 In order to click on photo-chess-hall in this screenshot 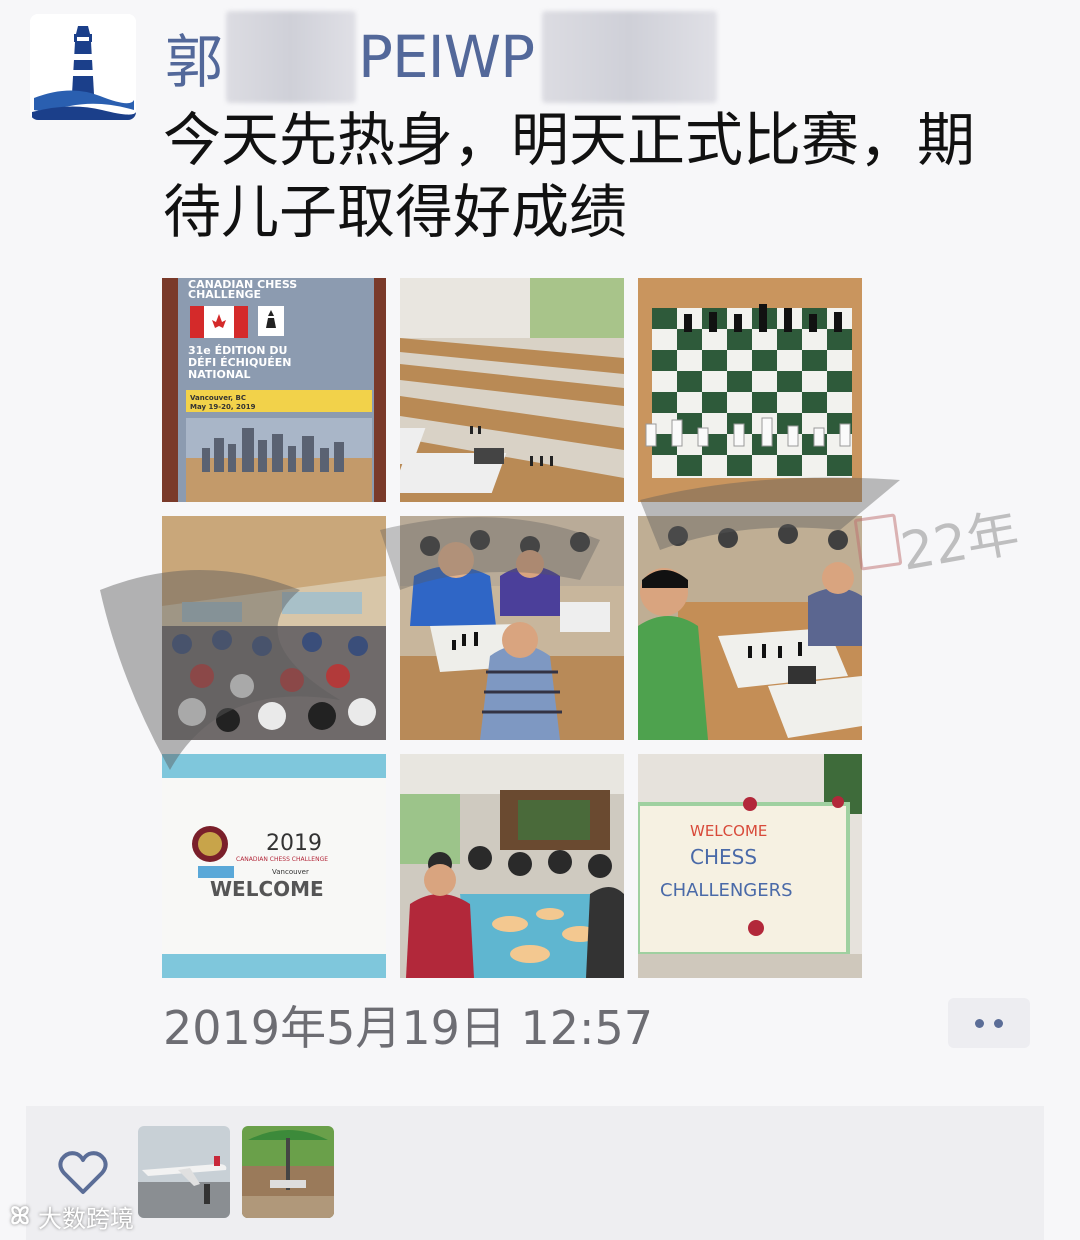, I will do `click(512, 390)`.